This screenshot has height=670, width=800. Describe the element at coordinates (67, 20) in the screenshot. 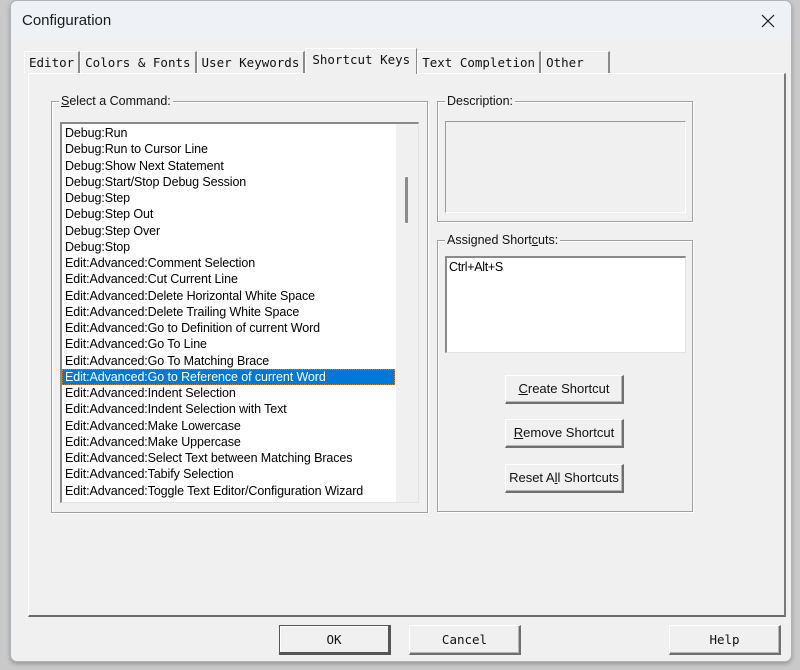

I see `dialog-title: Configuration` at that location.